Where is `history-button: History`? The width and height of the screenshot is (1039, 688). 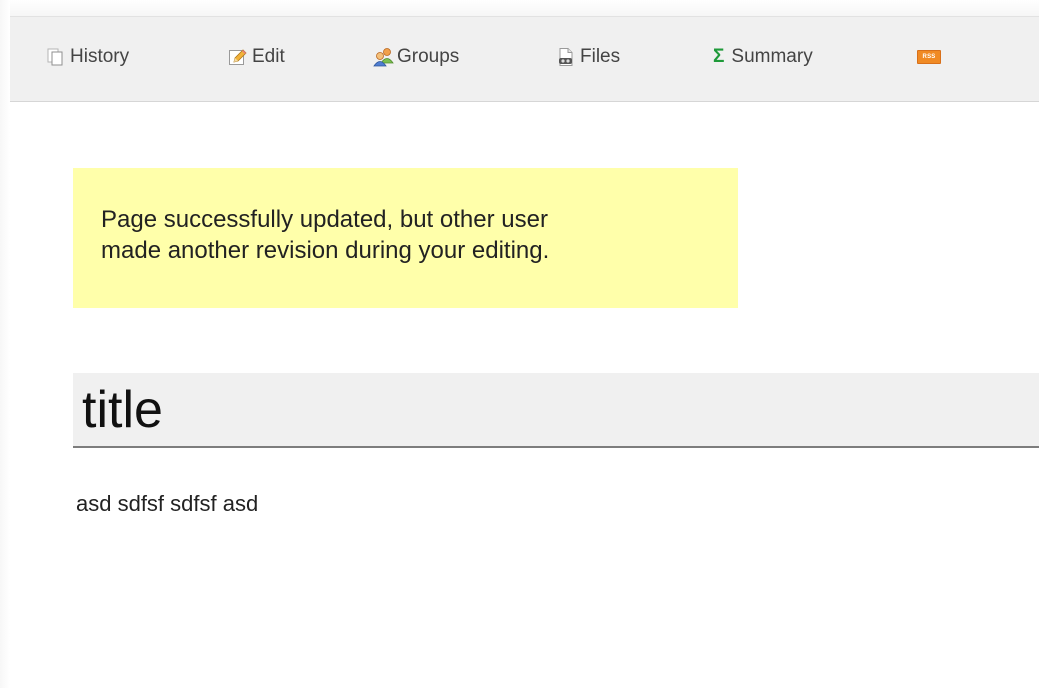 history-button: History is located at coordinates (87, 57).